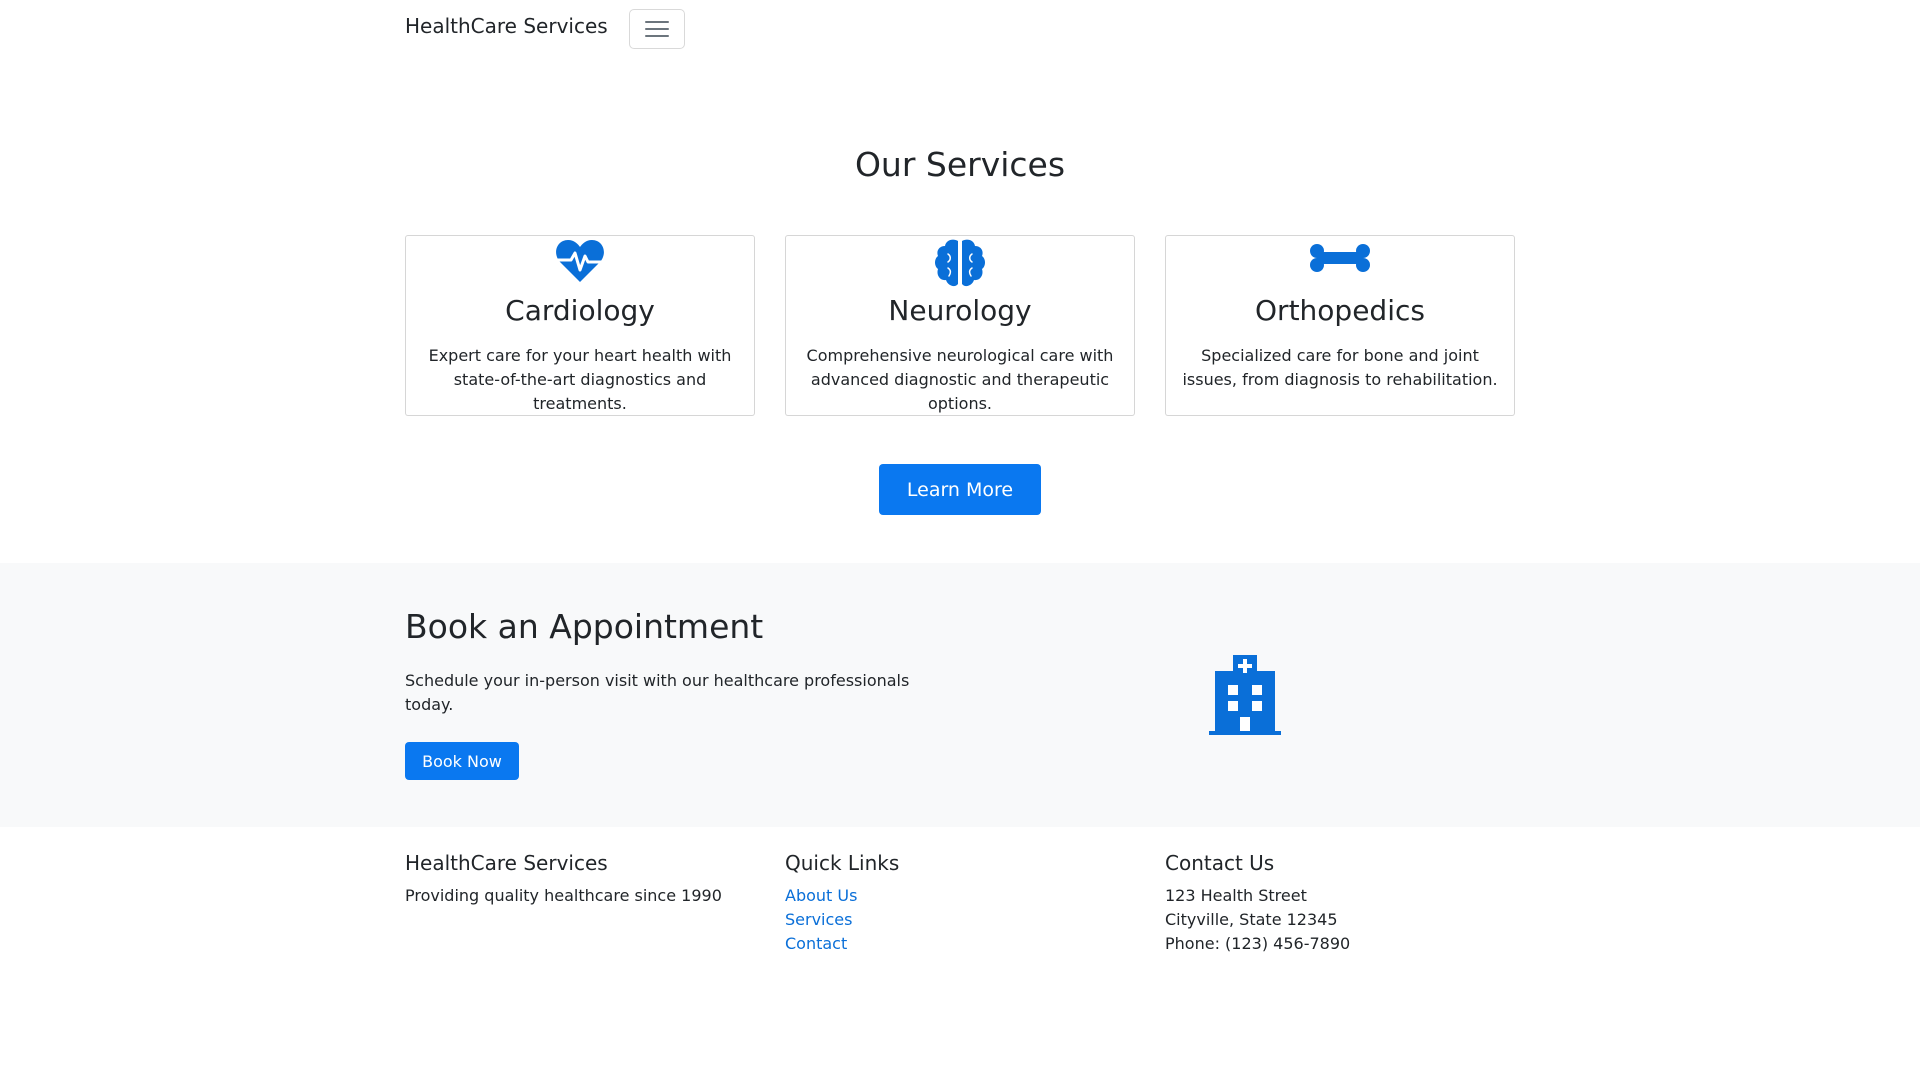  What do you see at coordinates (506, 26) in the screenshot?
I see `navbar-brand: HealthCare Services` at bounding box center [506, 26].